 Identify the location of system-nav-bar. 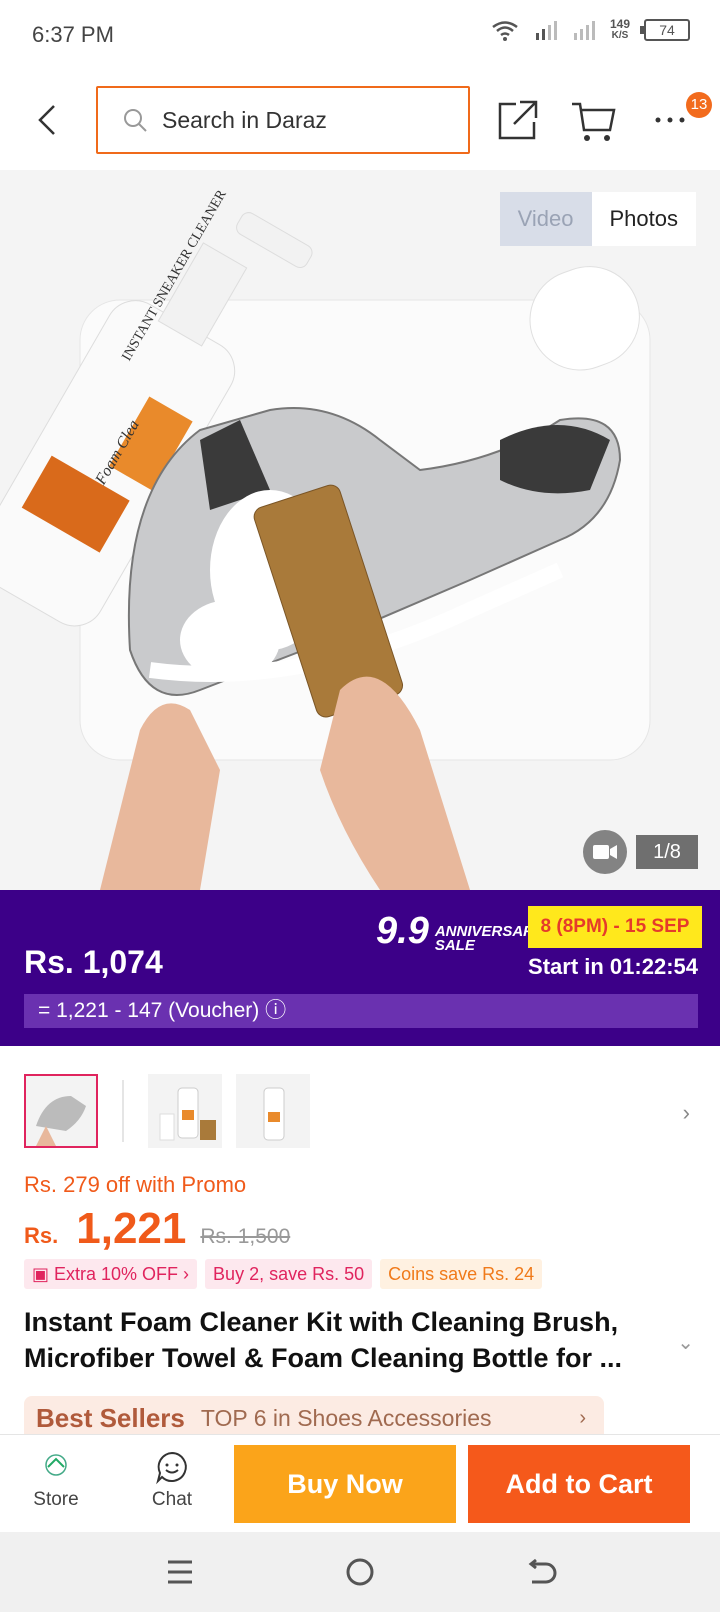
(360, 1572).